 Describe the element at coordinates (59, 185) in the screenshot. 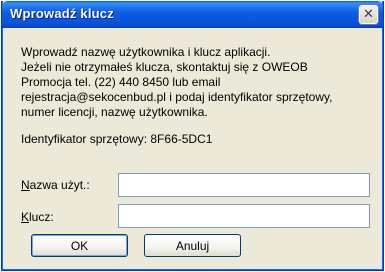

I see `username-label-text: azwa użyt.:` at that location.